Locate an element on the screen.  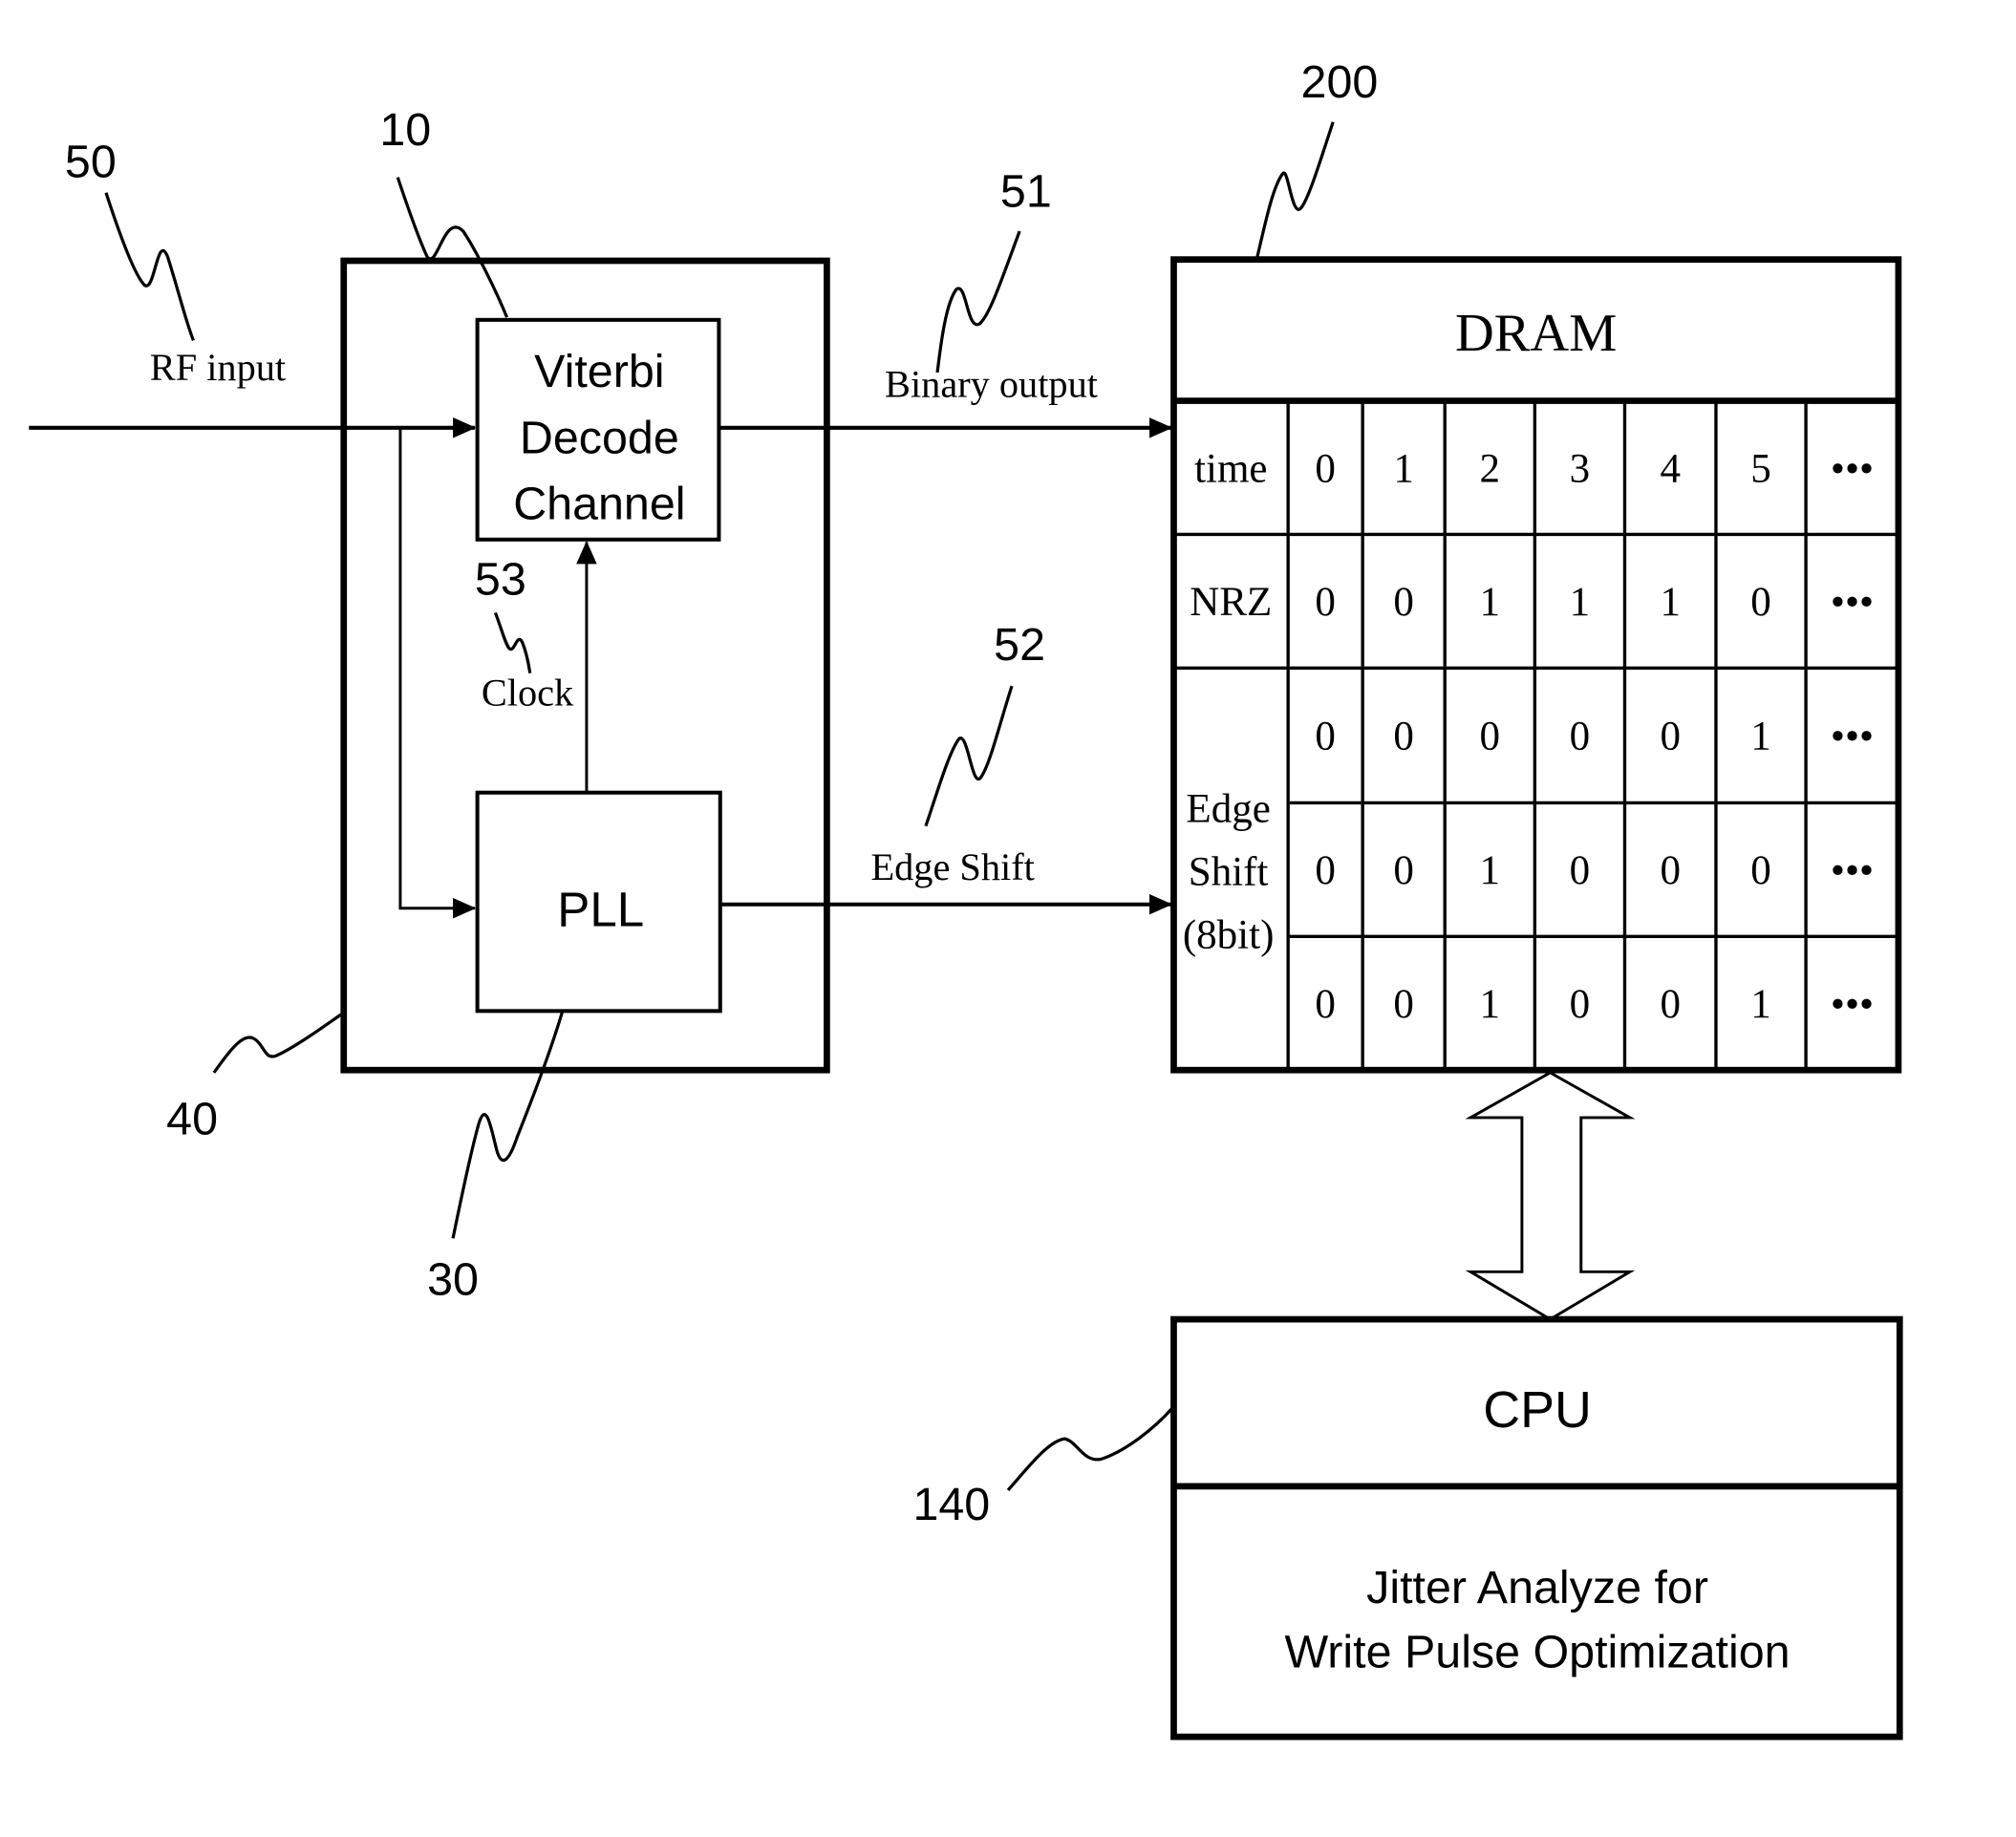
ref-53: 53 is located at coordinates (500, 580).